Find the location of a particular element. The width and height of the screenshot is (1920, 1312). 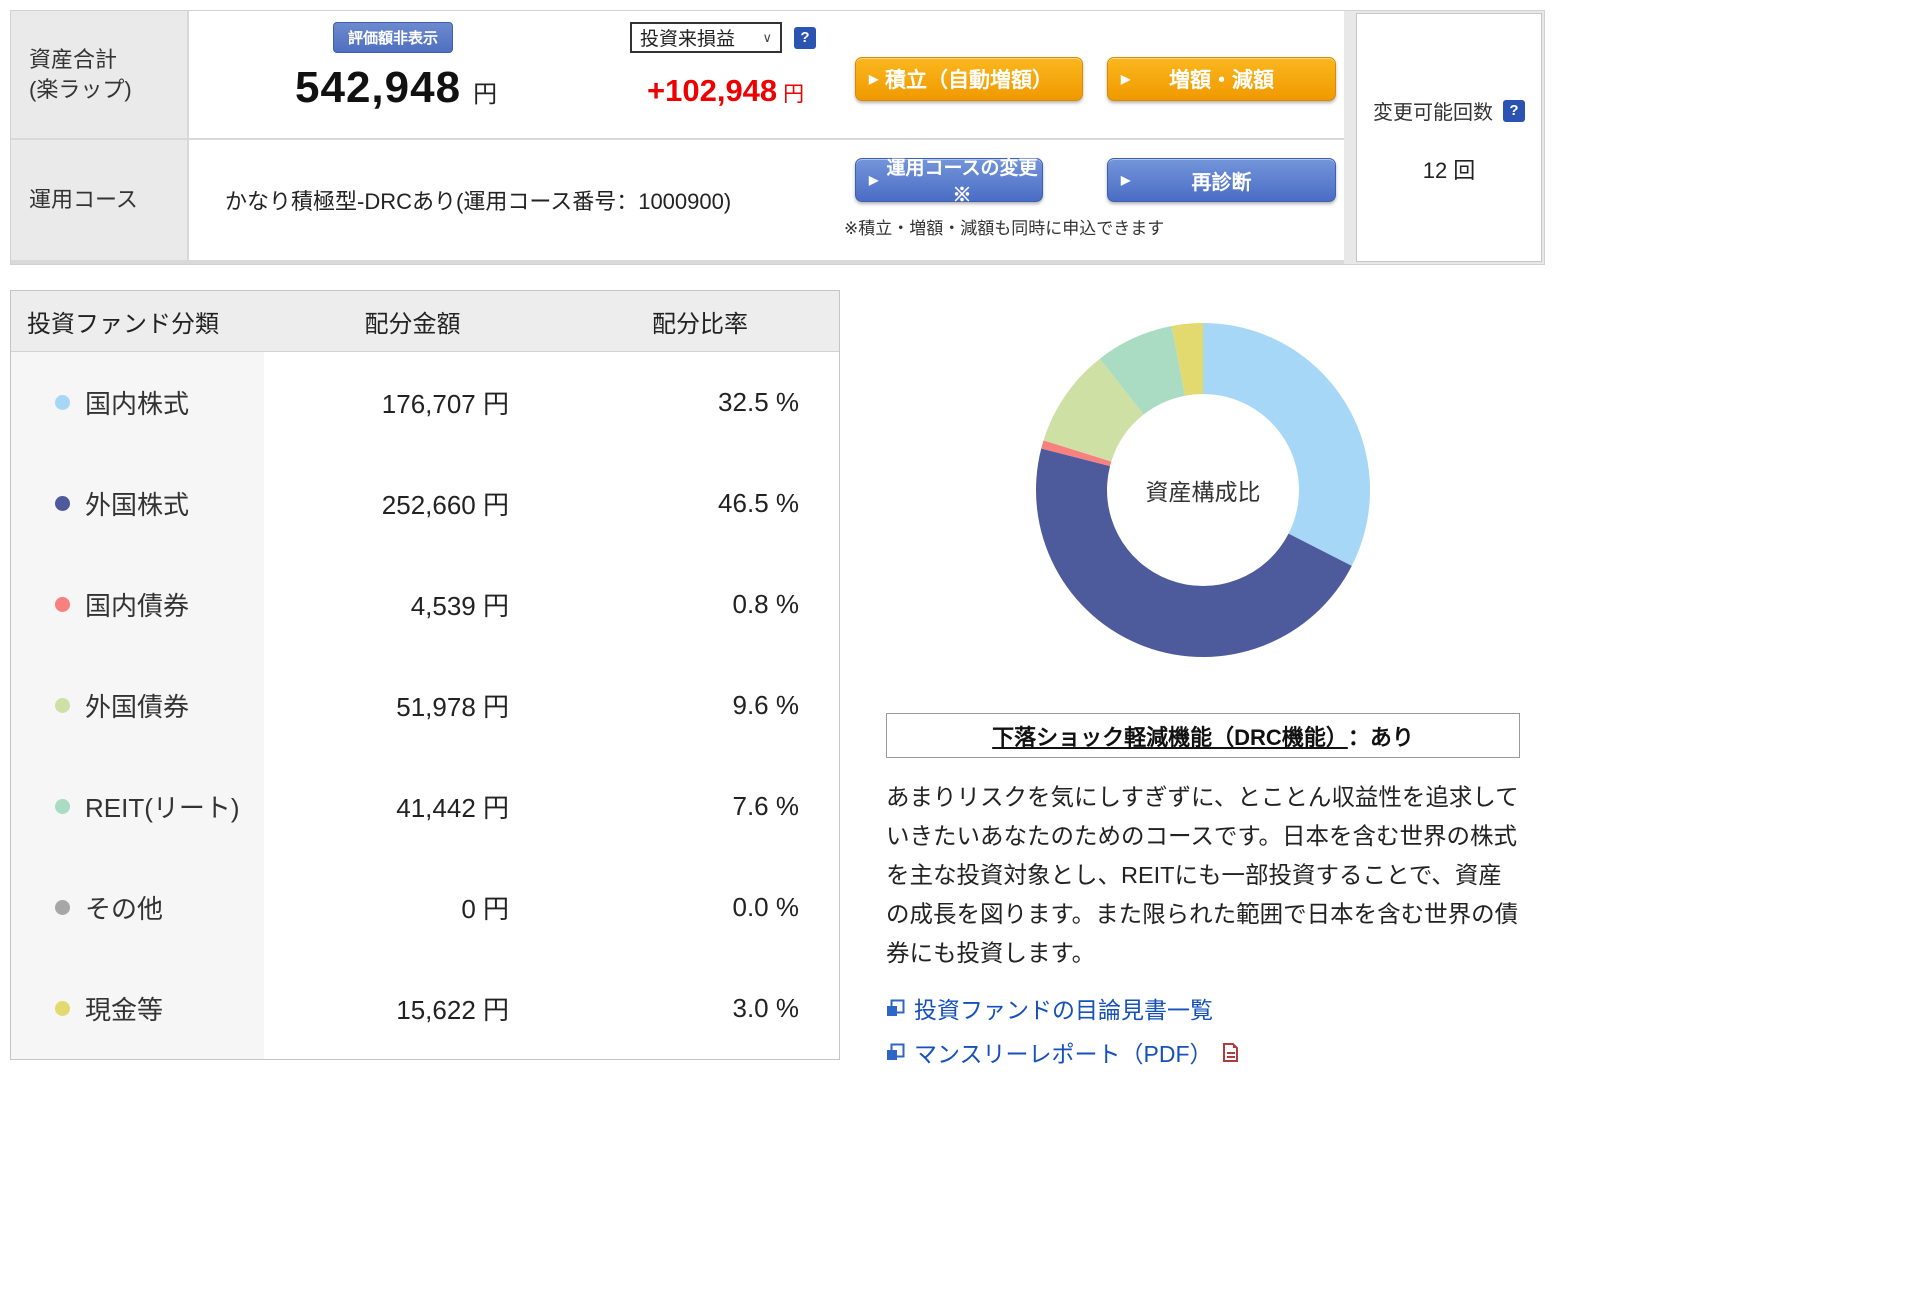

donut-chart-svg is located at coordinates (1203, 490).